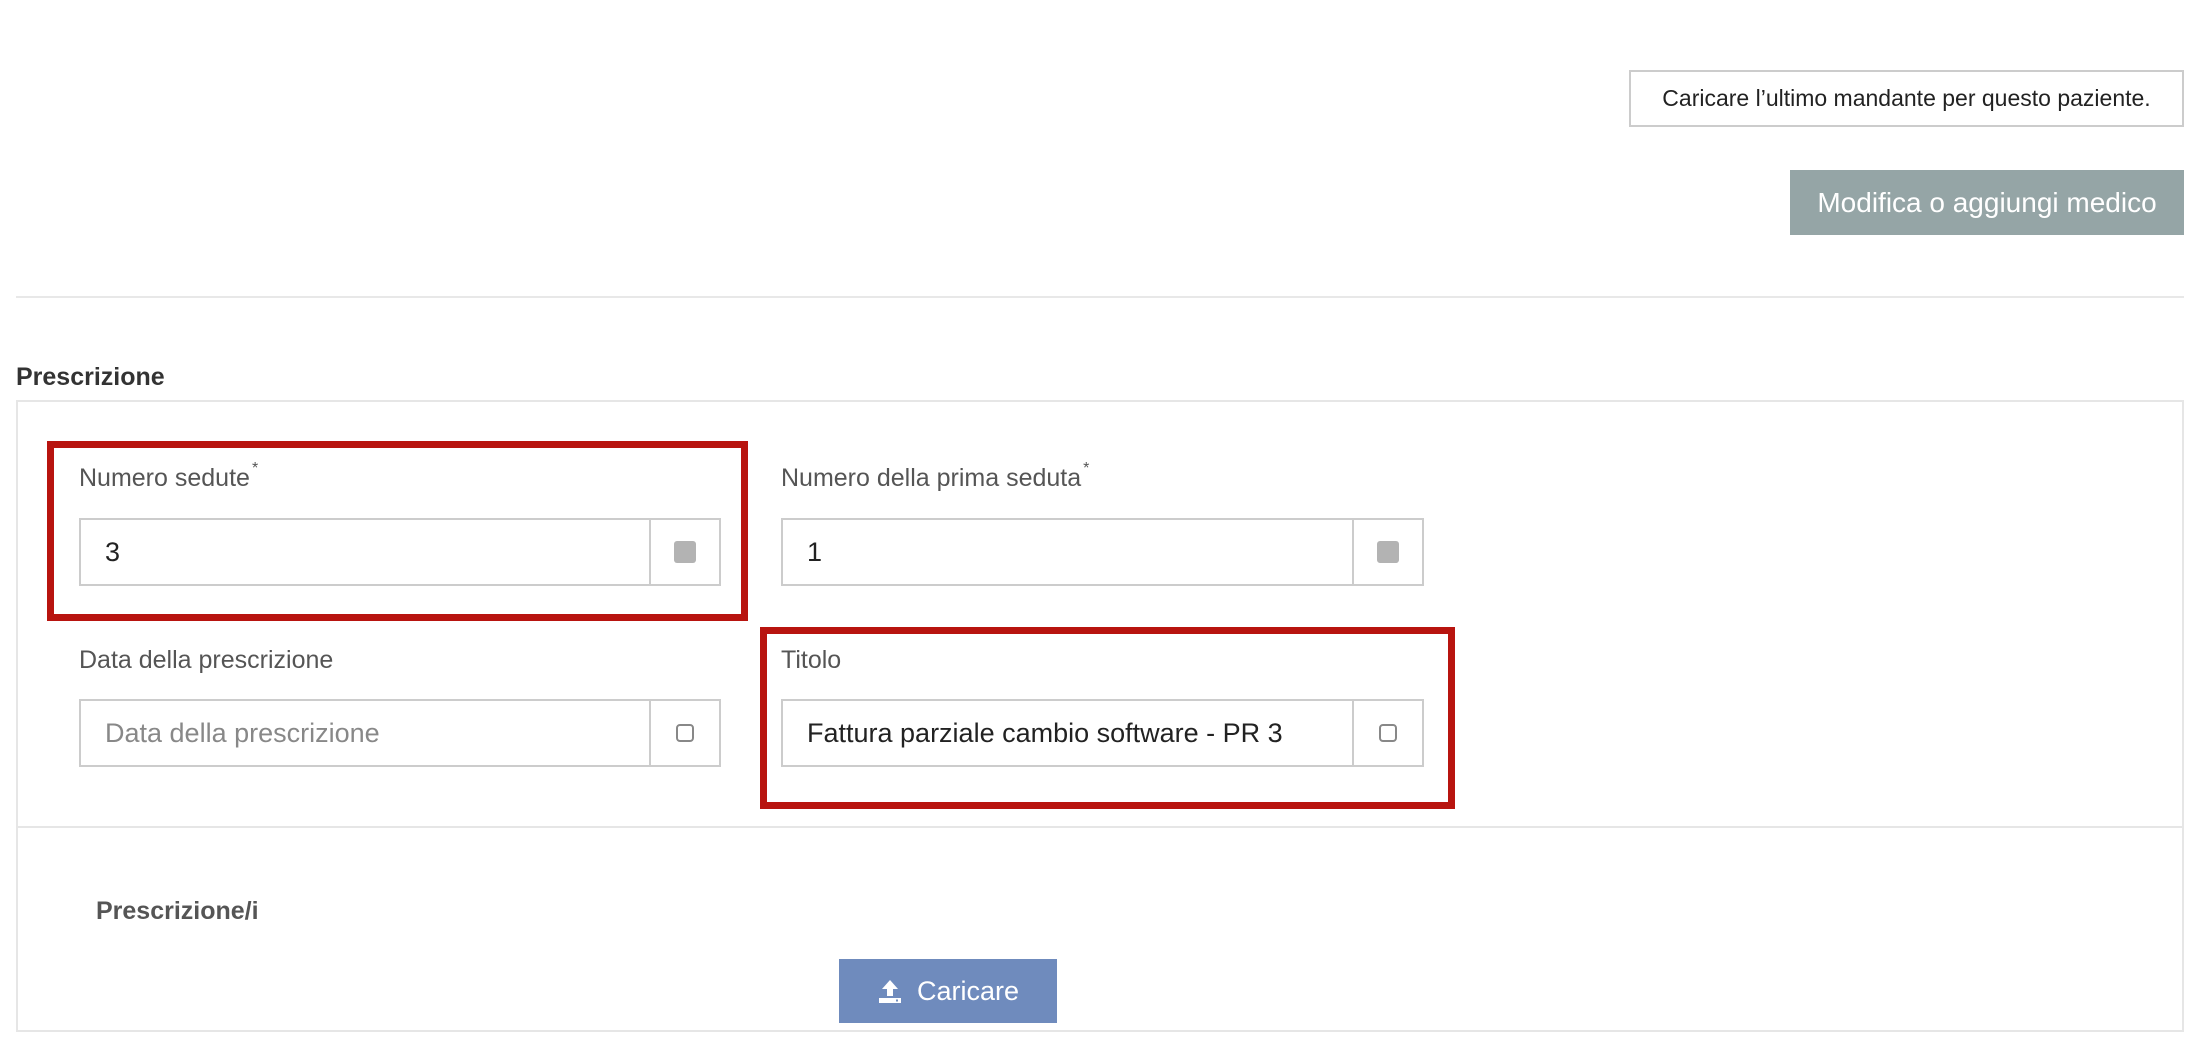  Describe the element at coordinates (90, 377) in the screenshot. I see `prescription-section-title: Prescrizione` at that location.